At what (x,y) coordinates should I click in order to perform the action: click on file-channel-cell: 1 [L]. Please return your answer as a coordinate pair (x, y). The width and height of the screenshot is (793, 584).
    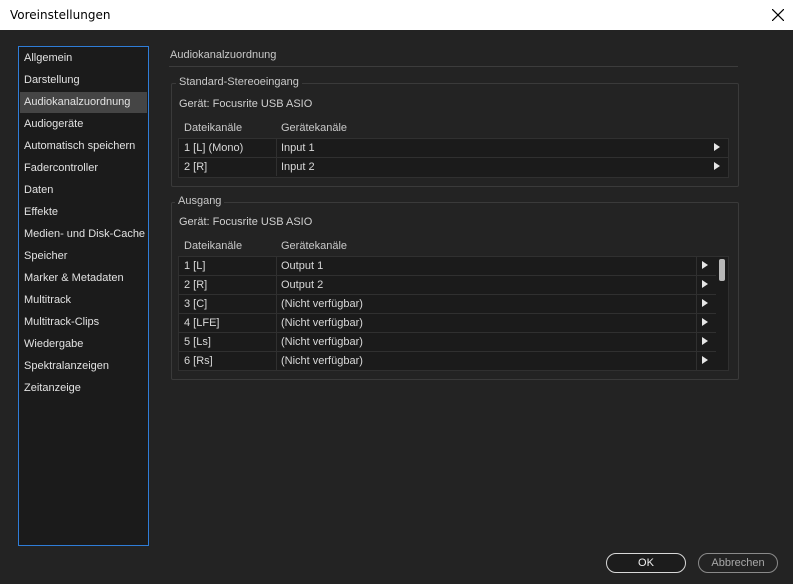
    Looking at the image, I should click on (195, 266).